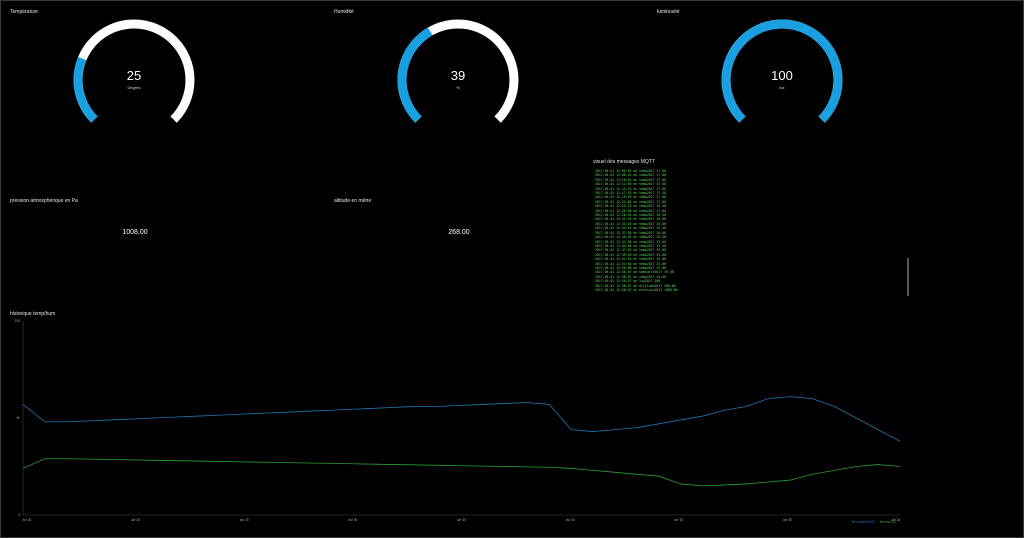 Image resolution: width=1024 pixels, height=538 pixels. I want to click on legend-humidity: ■ humidite2017, so click(863, 522).